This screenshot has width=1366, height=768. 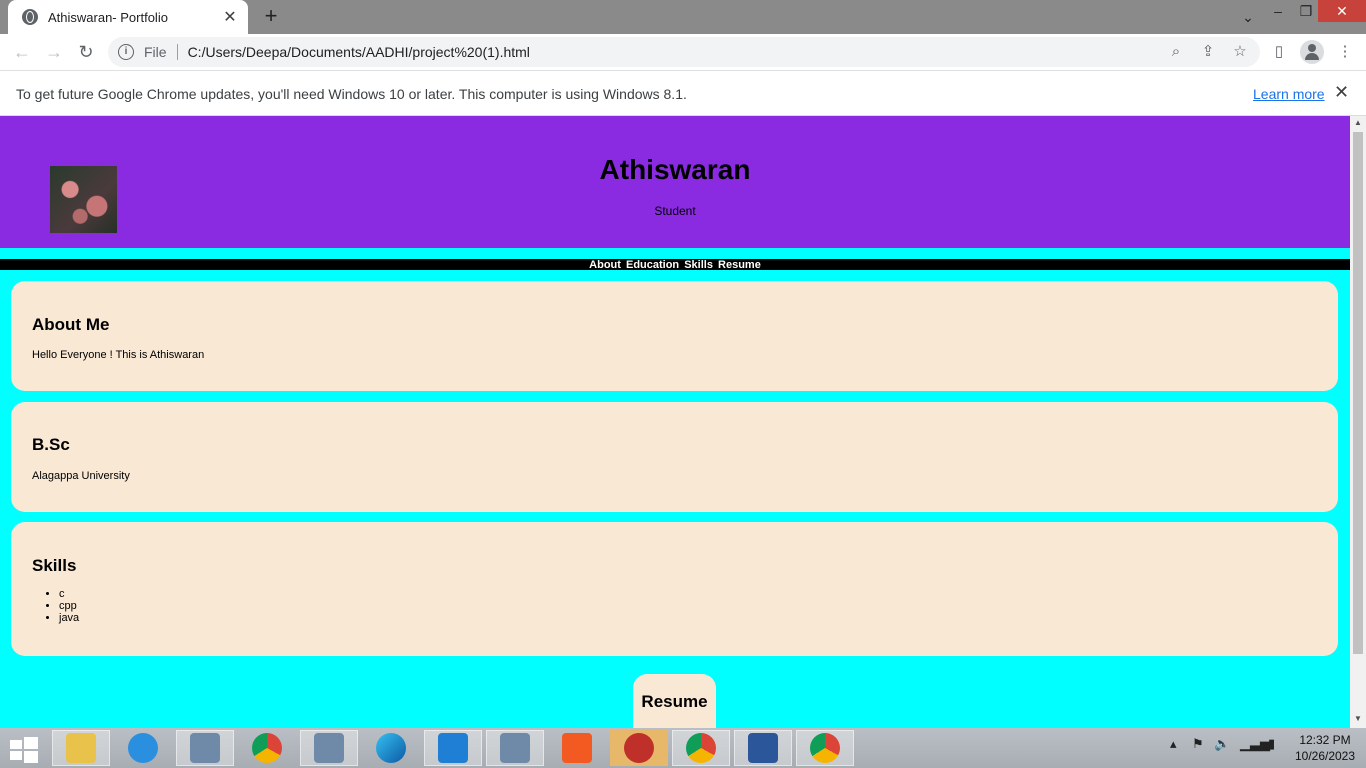 I want to click on internet-explorer-icon, so click(x=143, y=748).